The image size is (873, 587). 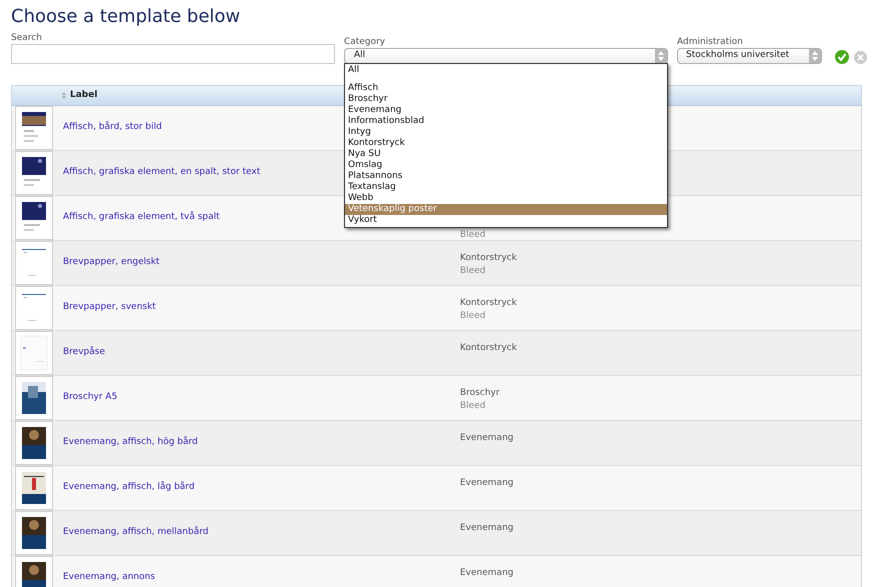 What do you see at coordinates (365, 42) in the screenshot?
I see `field-label: Category` at bounding box center [365, 42].